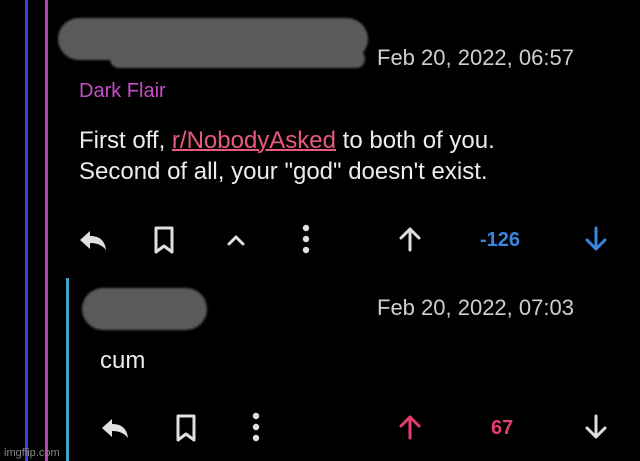  What do you see at coordinates (475, 57) in the screenshot?
I see `comment-1-timestamp: Feb 20, 2022, 06:57` at bounding box center [475, 57].